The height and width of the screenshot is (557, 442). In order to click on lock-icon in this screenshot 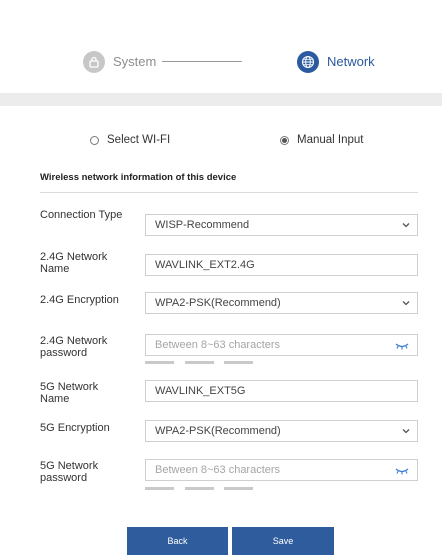, I will do `click(94, 62)`.